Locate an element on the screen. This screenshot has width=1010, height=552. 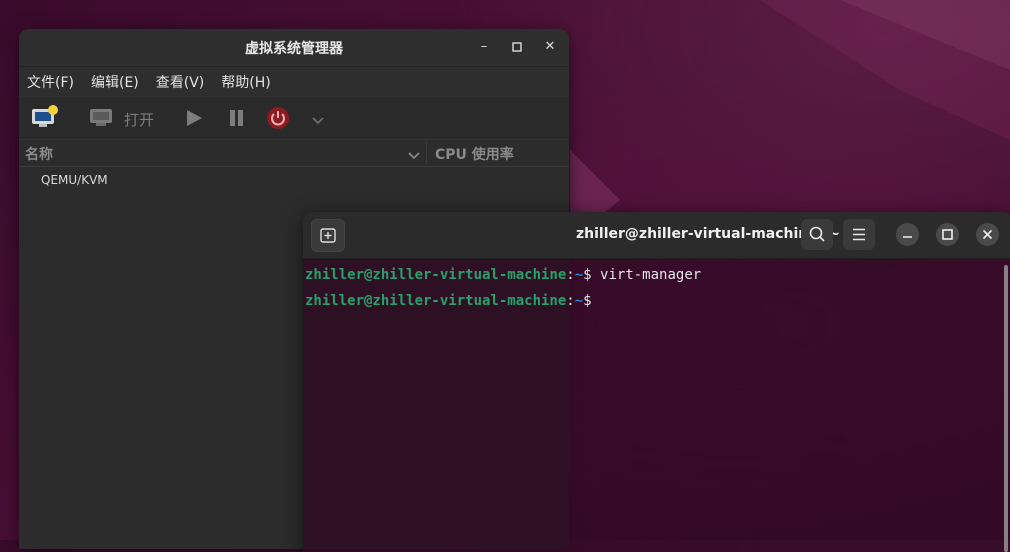
search-button is located at coordinates (817, 234).